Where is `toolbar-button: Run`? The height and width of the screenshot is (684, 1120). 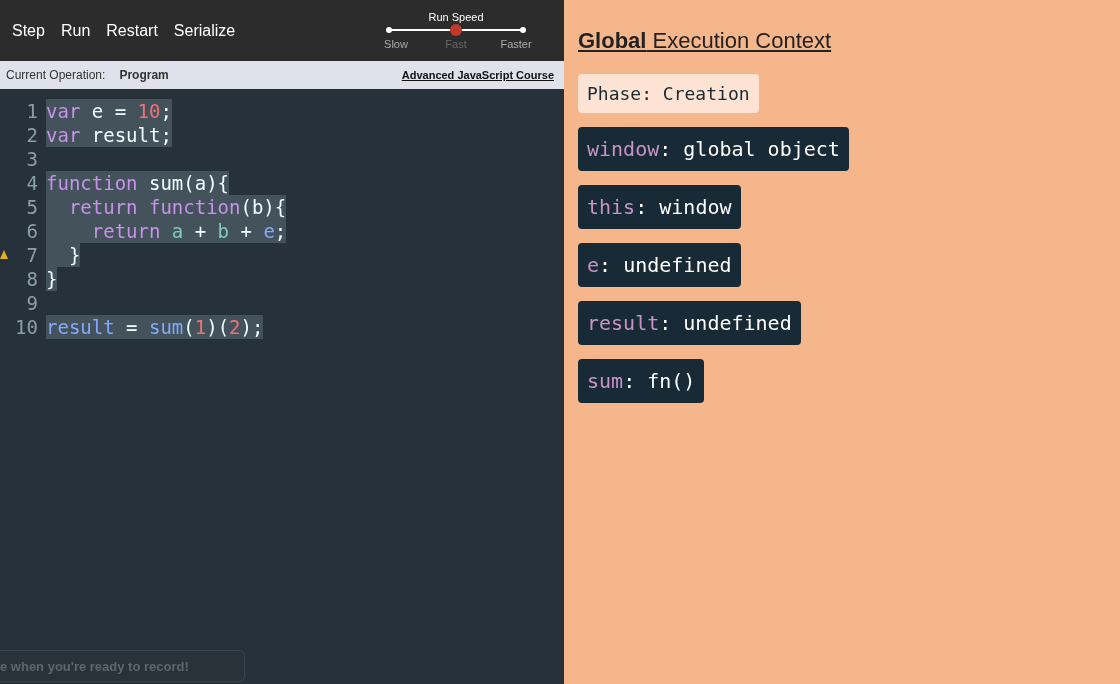 toolbar-button: Run is located at coordinates (75, 30).